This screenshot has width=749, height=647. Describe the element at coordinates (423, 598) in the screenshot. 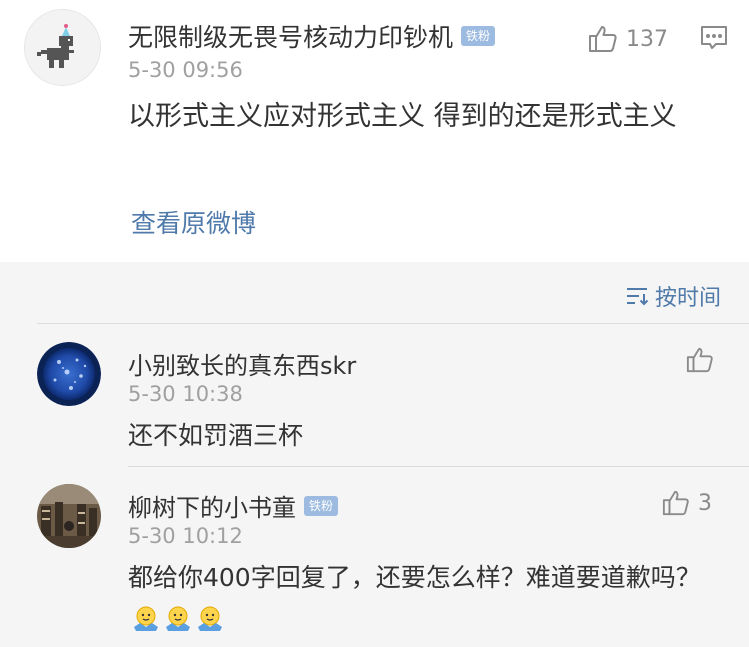

I see `reply-text: 都给你400字回复了，还要怎么样？难道要道歉吗？` at that location.